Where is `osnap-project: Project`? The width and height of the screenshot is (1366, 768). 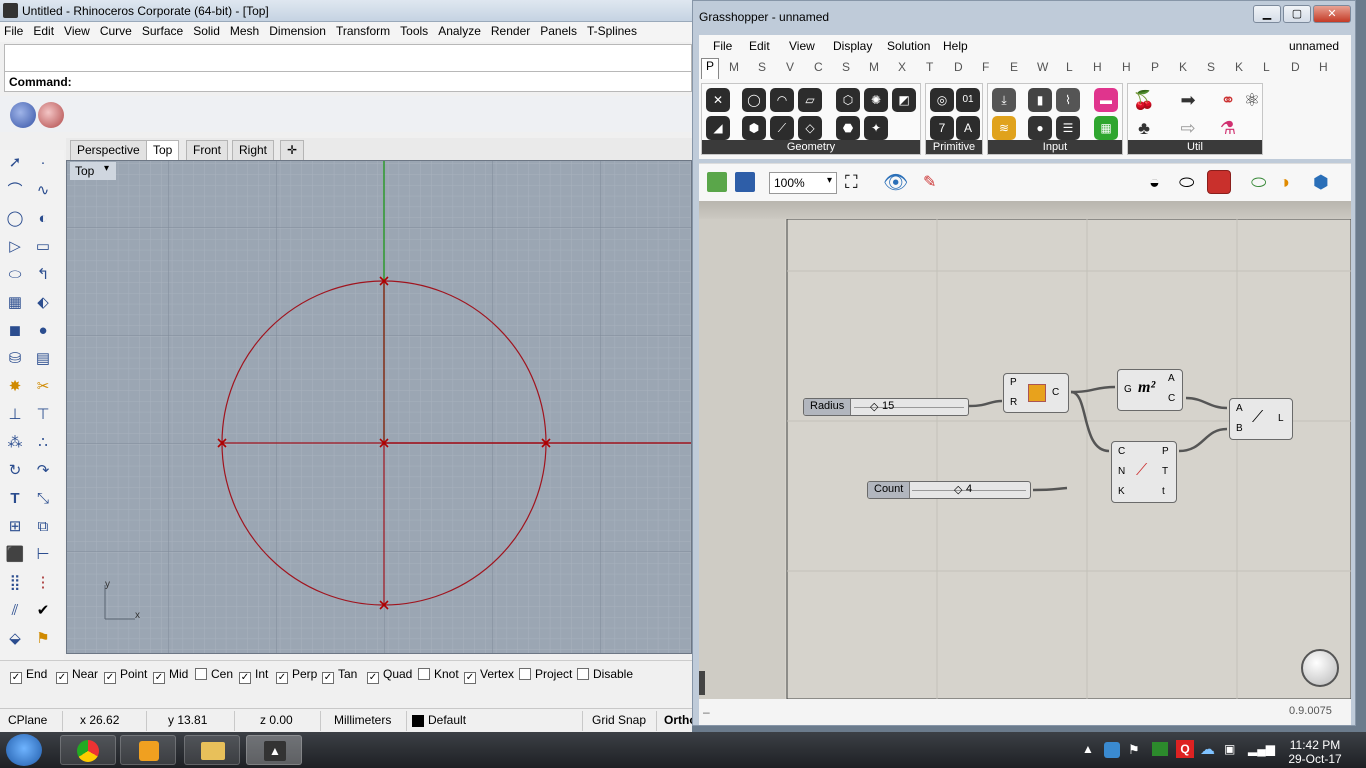
osnap-project: Project is located at coordinates (545, 674).